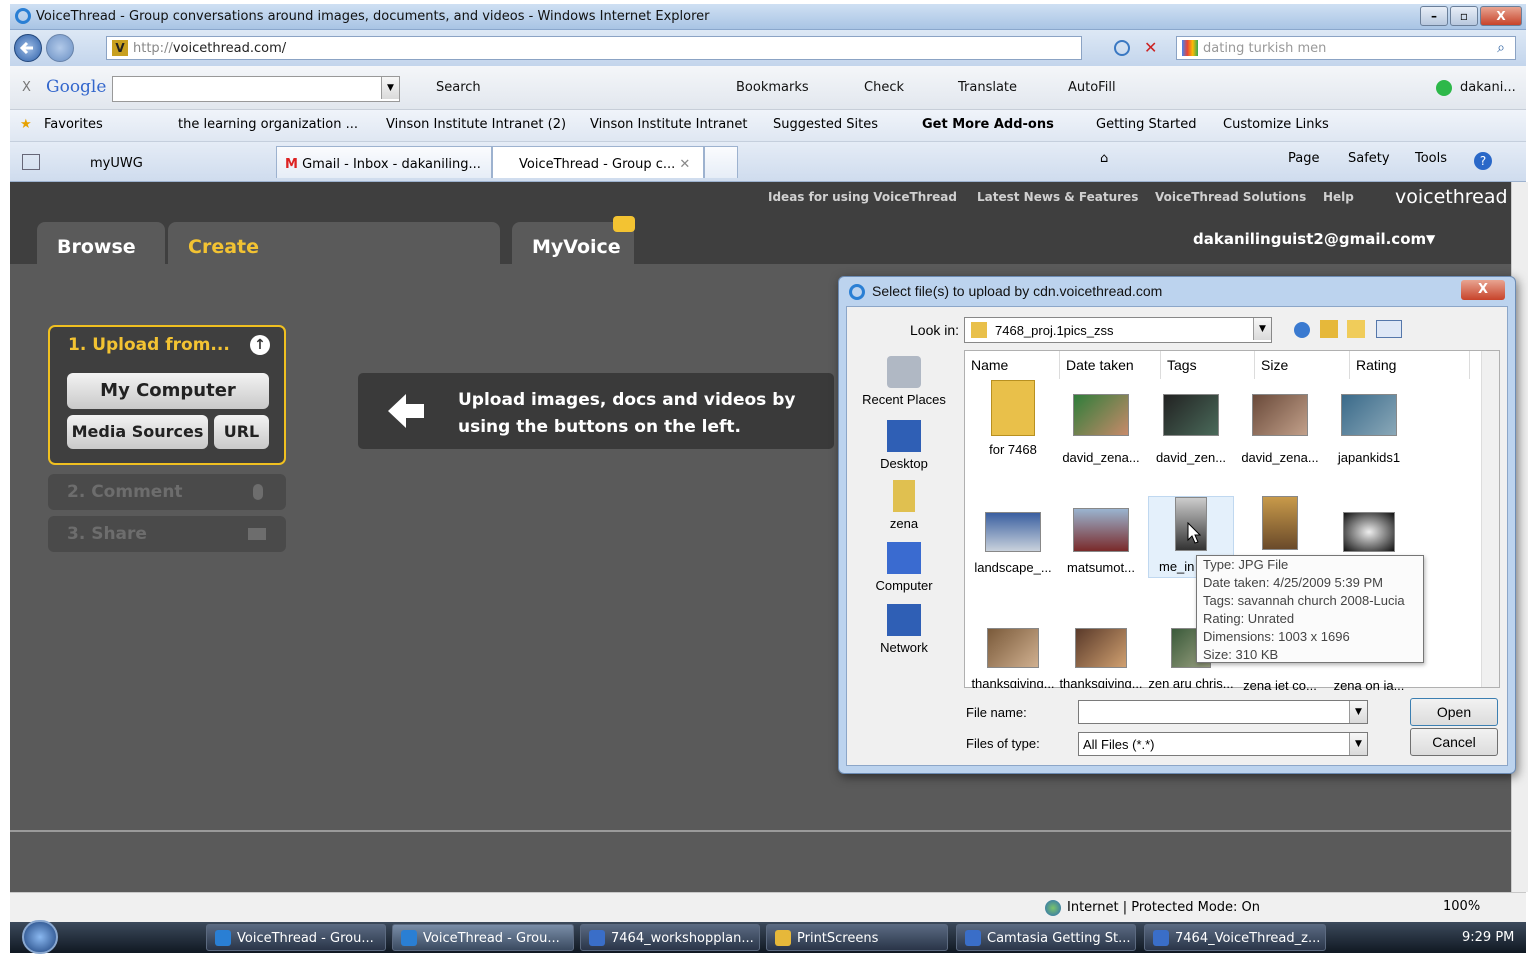  What do you see at coordinates (904, 445) in the screenshot?
I see `place-desktop: Desktop` at bounding box center [904, 445].